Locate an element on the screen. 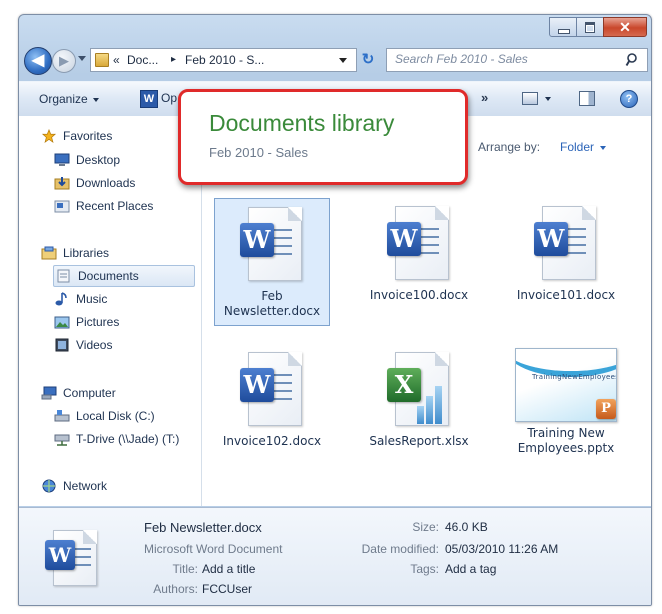  sidebar-item-label: Local Disk (C:) is located at coordinates (115, 416).